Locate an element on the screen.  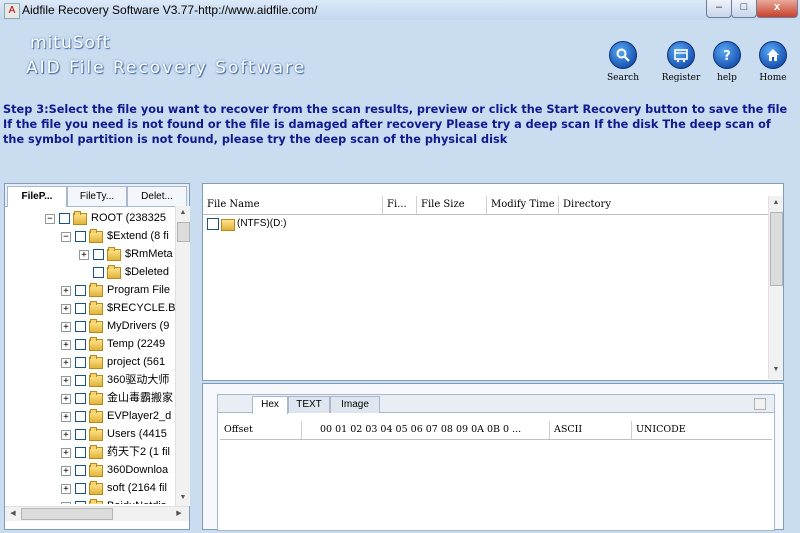
tree-item: + $RmMeta is located at coordinates (90, 255).